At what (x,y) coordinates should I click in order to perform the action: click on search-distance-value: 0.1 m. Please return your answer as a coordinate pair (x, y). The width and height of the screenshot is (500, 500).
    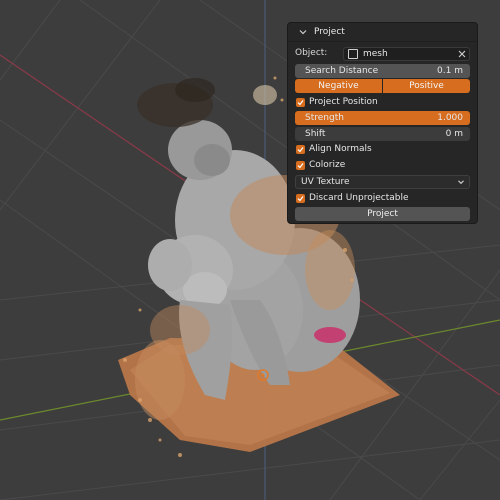
    Looking at the image, I should click on (450, 71).